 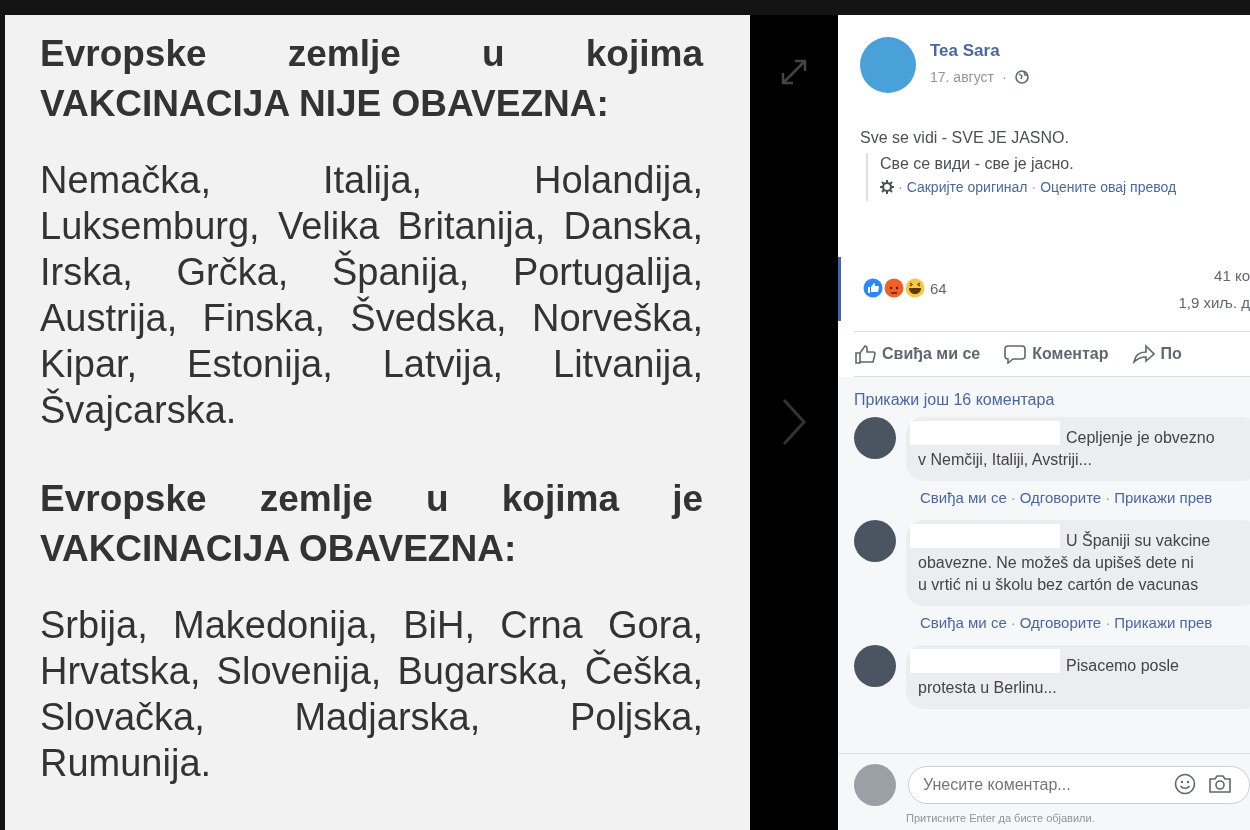 What do you see at coordinates (887, 187) in the screenshot?
I see `gear-icon` at bounding box center [887, 187].